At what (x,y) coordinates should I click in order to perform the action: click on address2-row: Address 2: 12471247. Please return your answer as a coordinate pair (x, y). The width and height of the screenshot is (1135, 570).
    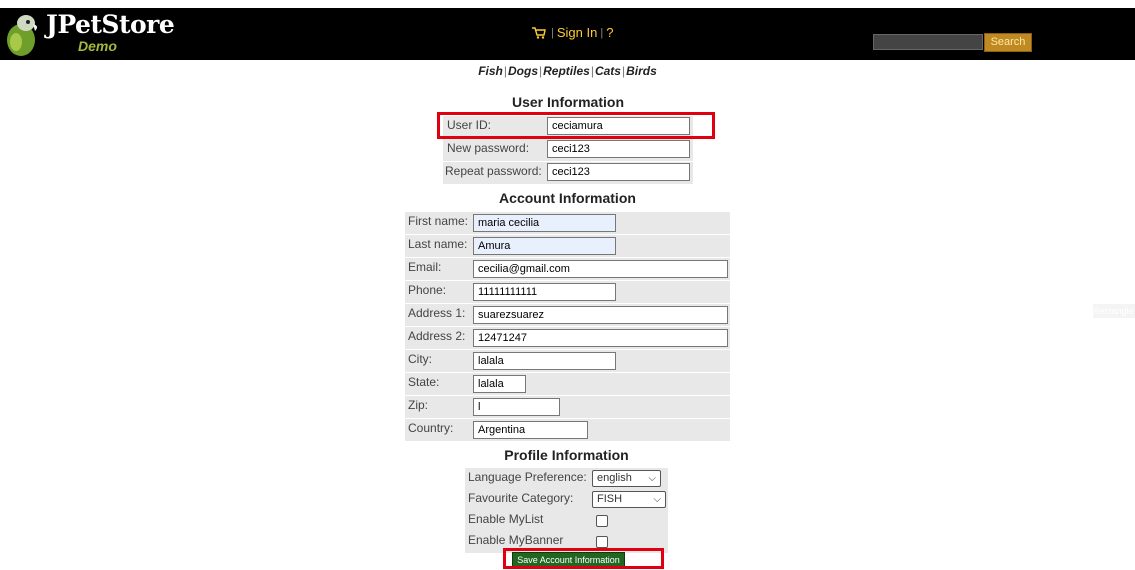
    Looking at the image, I should click on (567, 338).